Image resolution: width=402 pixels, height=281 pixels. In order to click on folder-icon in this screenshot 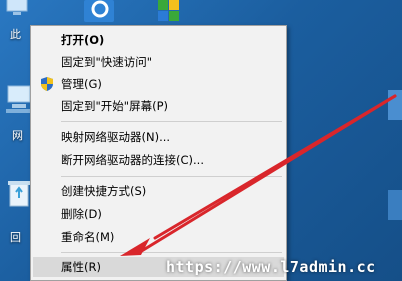, I will do `click(395, 105)`.